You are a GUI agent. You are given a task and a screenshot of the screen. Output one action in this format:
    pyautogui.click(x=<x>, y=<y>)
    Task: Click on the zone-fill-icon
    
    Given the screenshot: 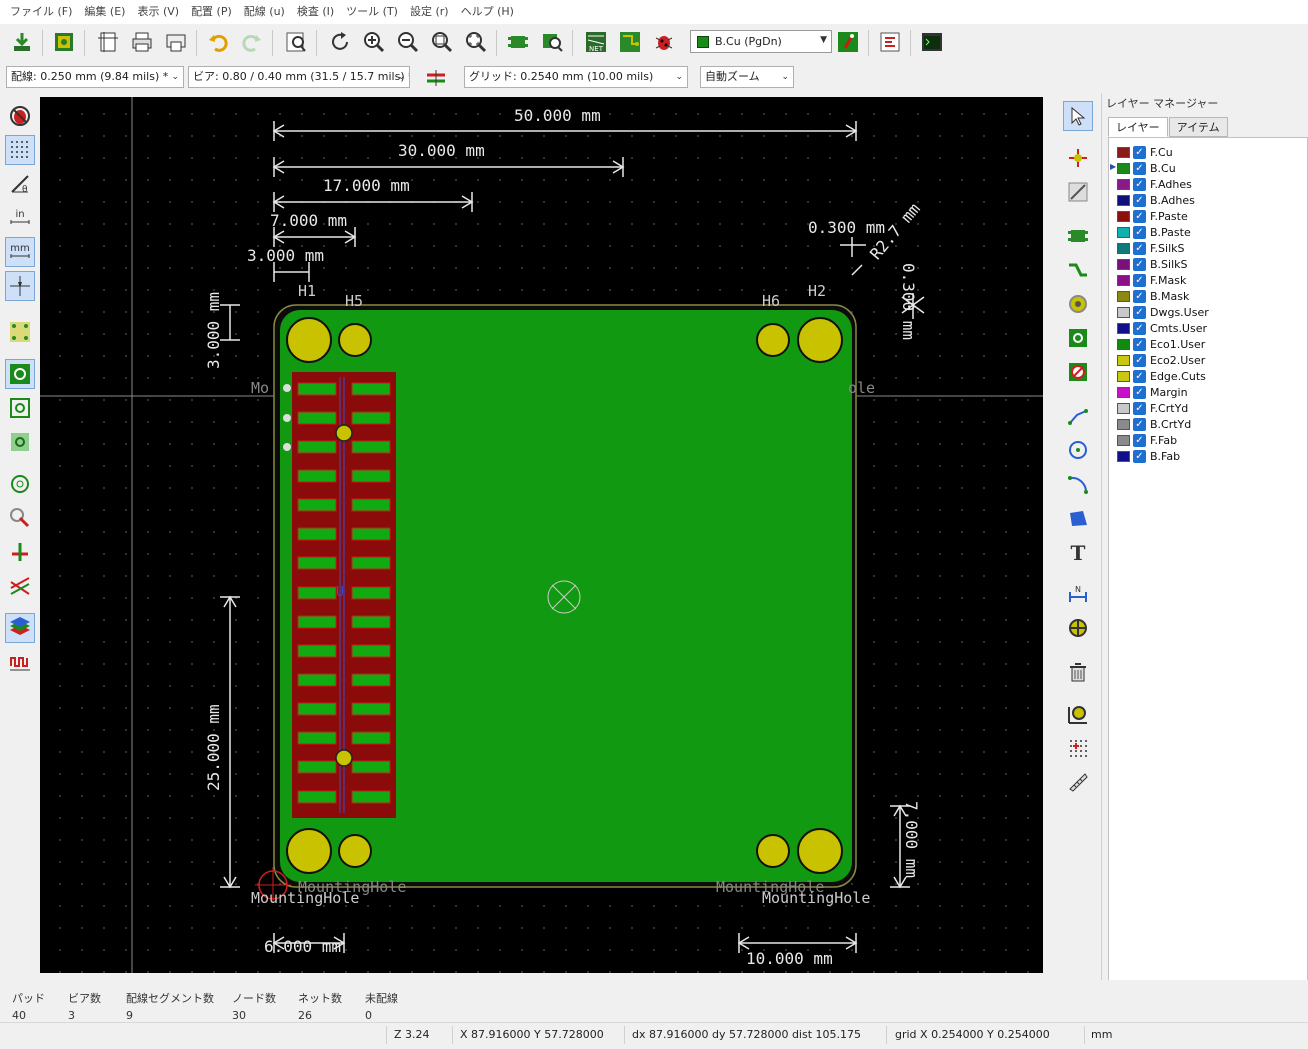 What is the action you would take?
    pyautogui.click(x=20, y=374)
    